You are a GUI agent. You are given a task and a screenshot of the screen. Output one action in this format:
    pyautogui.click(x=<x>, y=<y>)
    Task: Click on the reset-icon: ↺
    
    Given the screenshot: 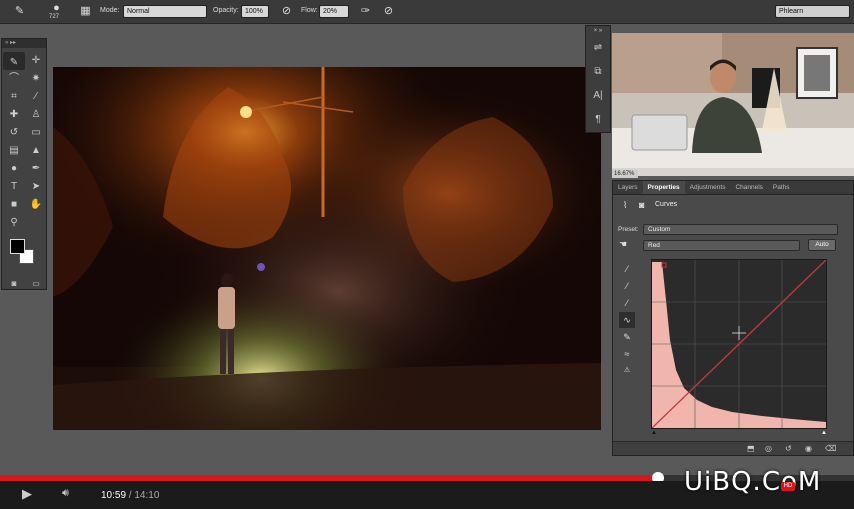 What is the action you would take?
    pyautogui.click(x=788, y=448)
    